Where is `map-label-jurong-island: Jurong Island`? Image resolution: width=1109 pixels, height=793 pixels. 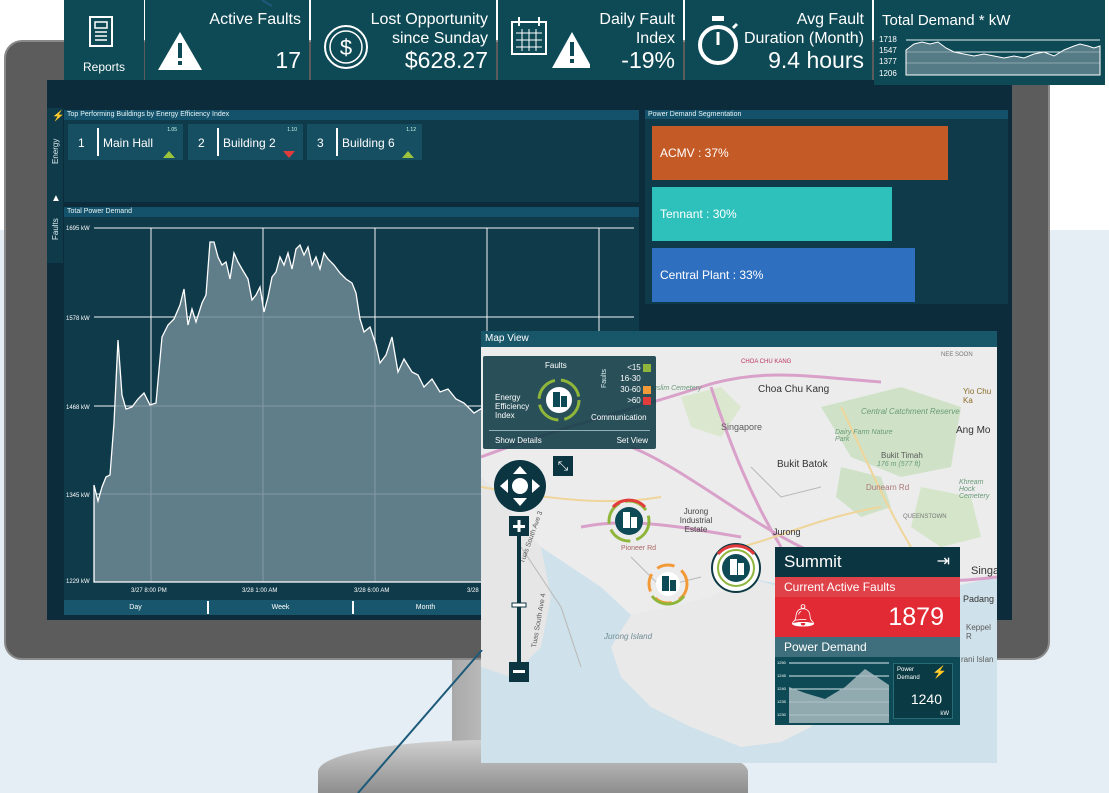
map-label-jurong-island: Jurong Island is located at coordinates (628, 636).